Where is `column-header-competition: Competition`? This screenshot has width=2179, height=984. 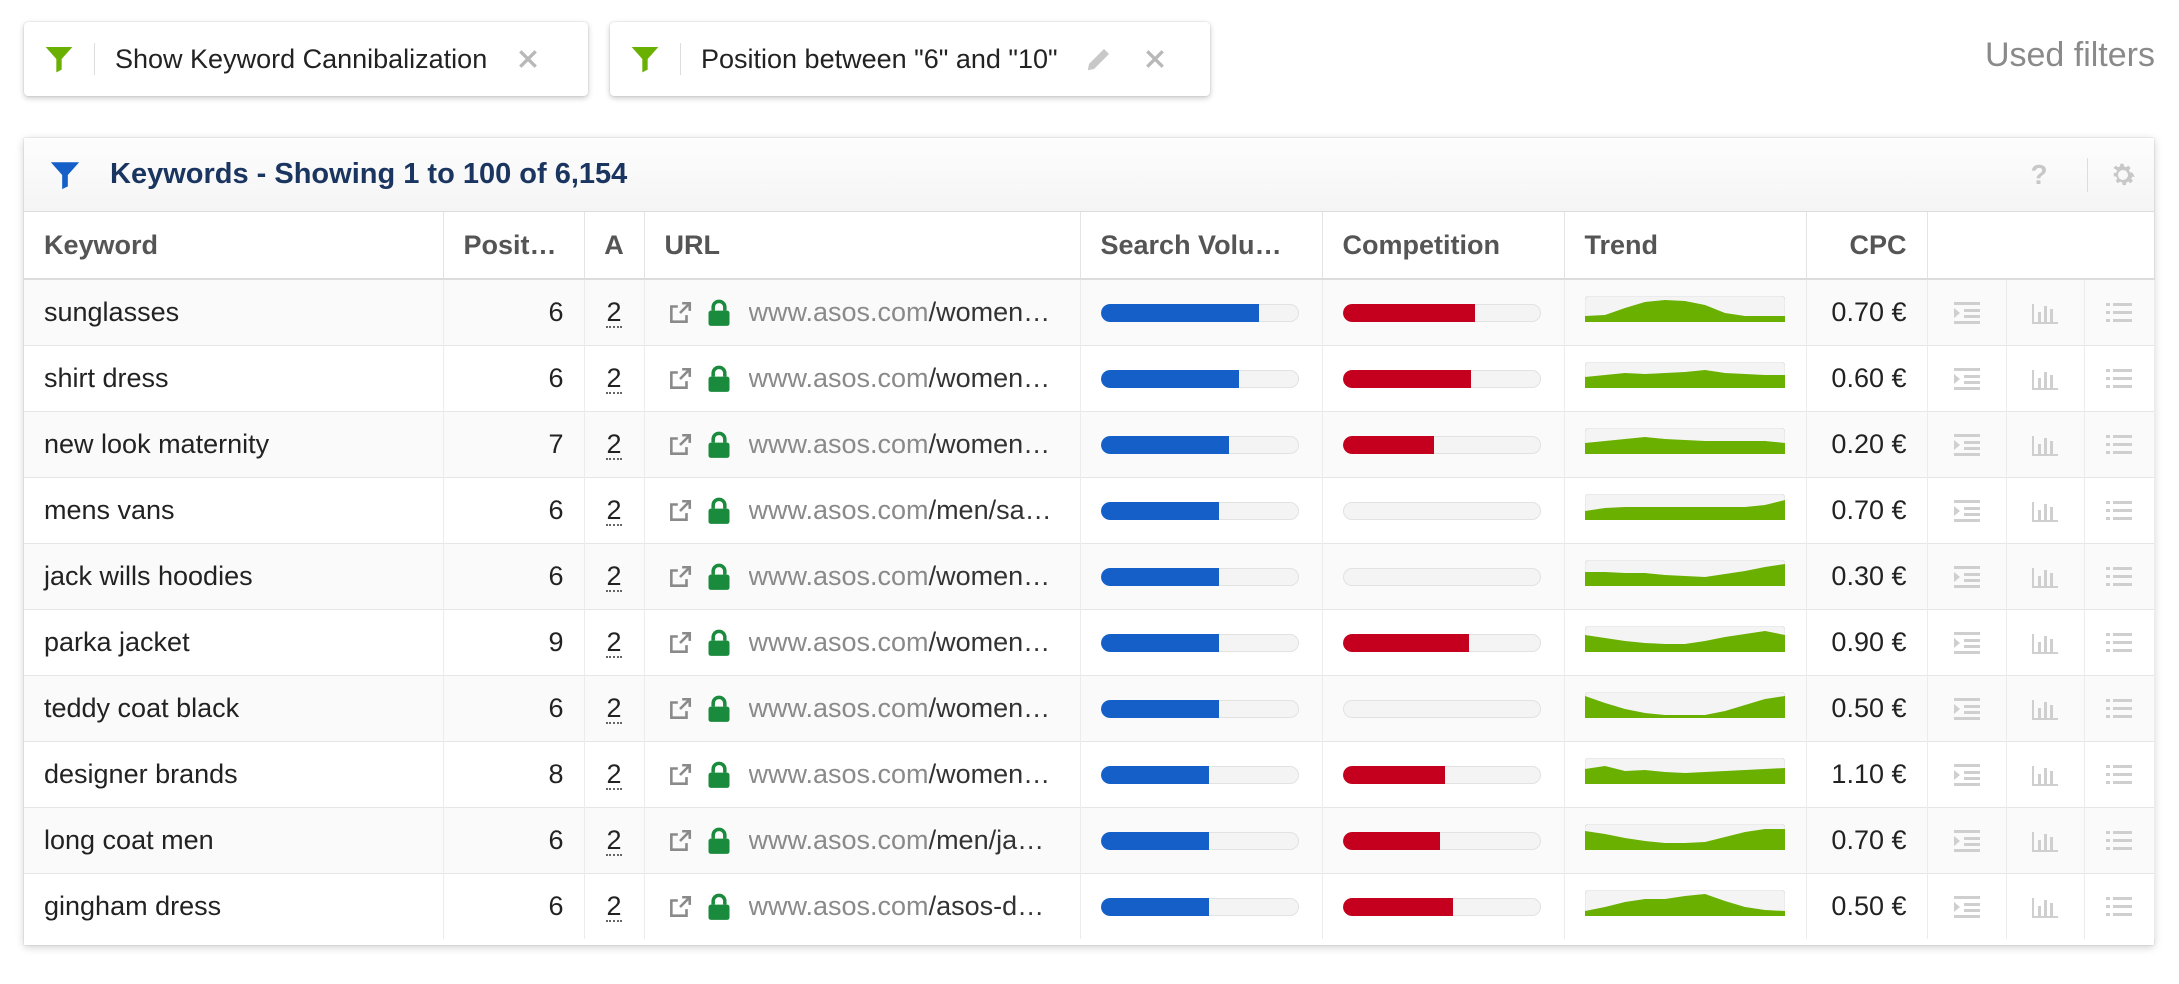 column-header-competition: Competition is located at coordinates (1443, 246).